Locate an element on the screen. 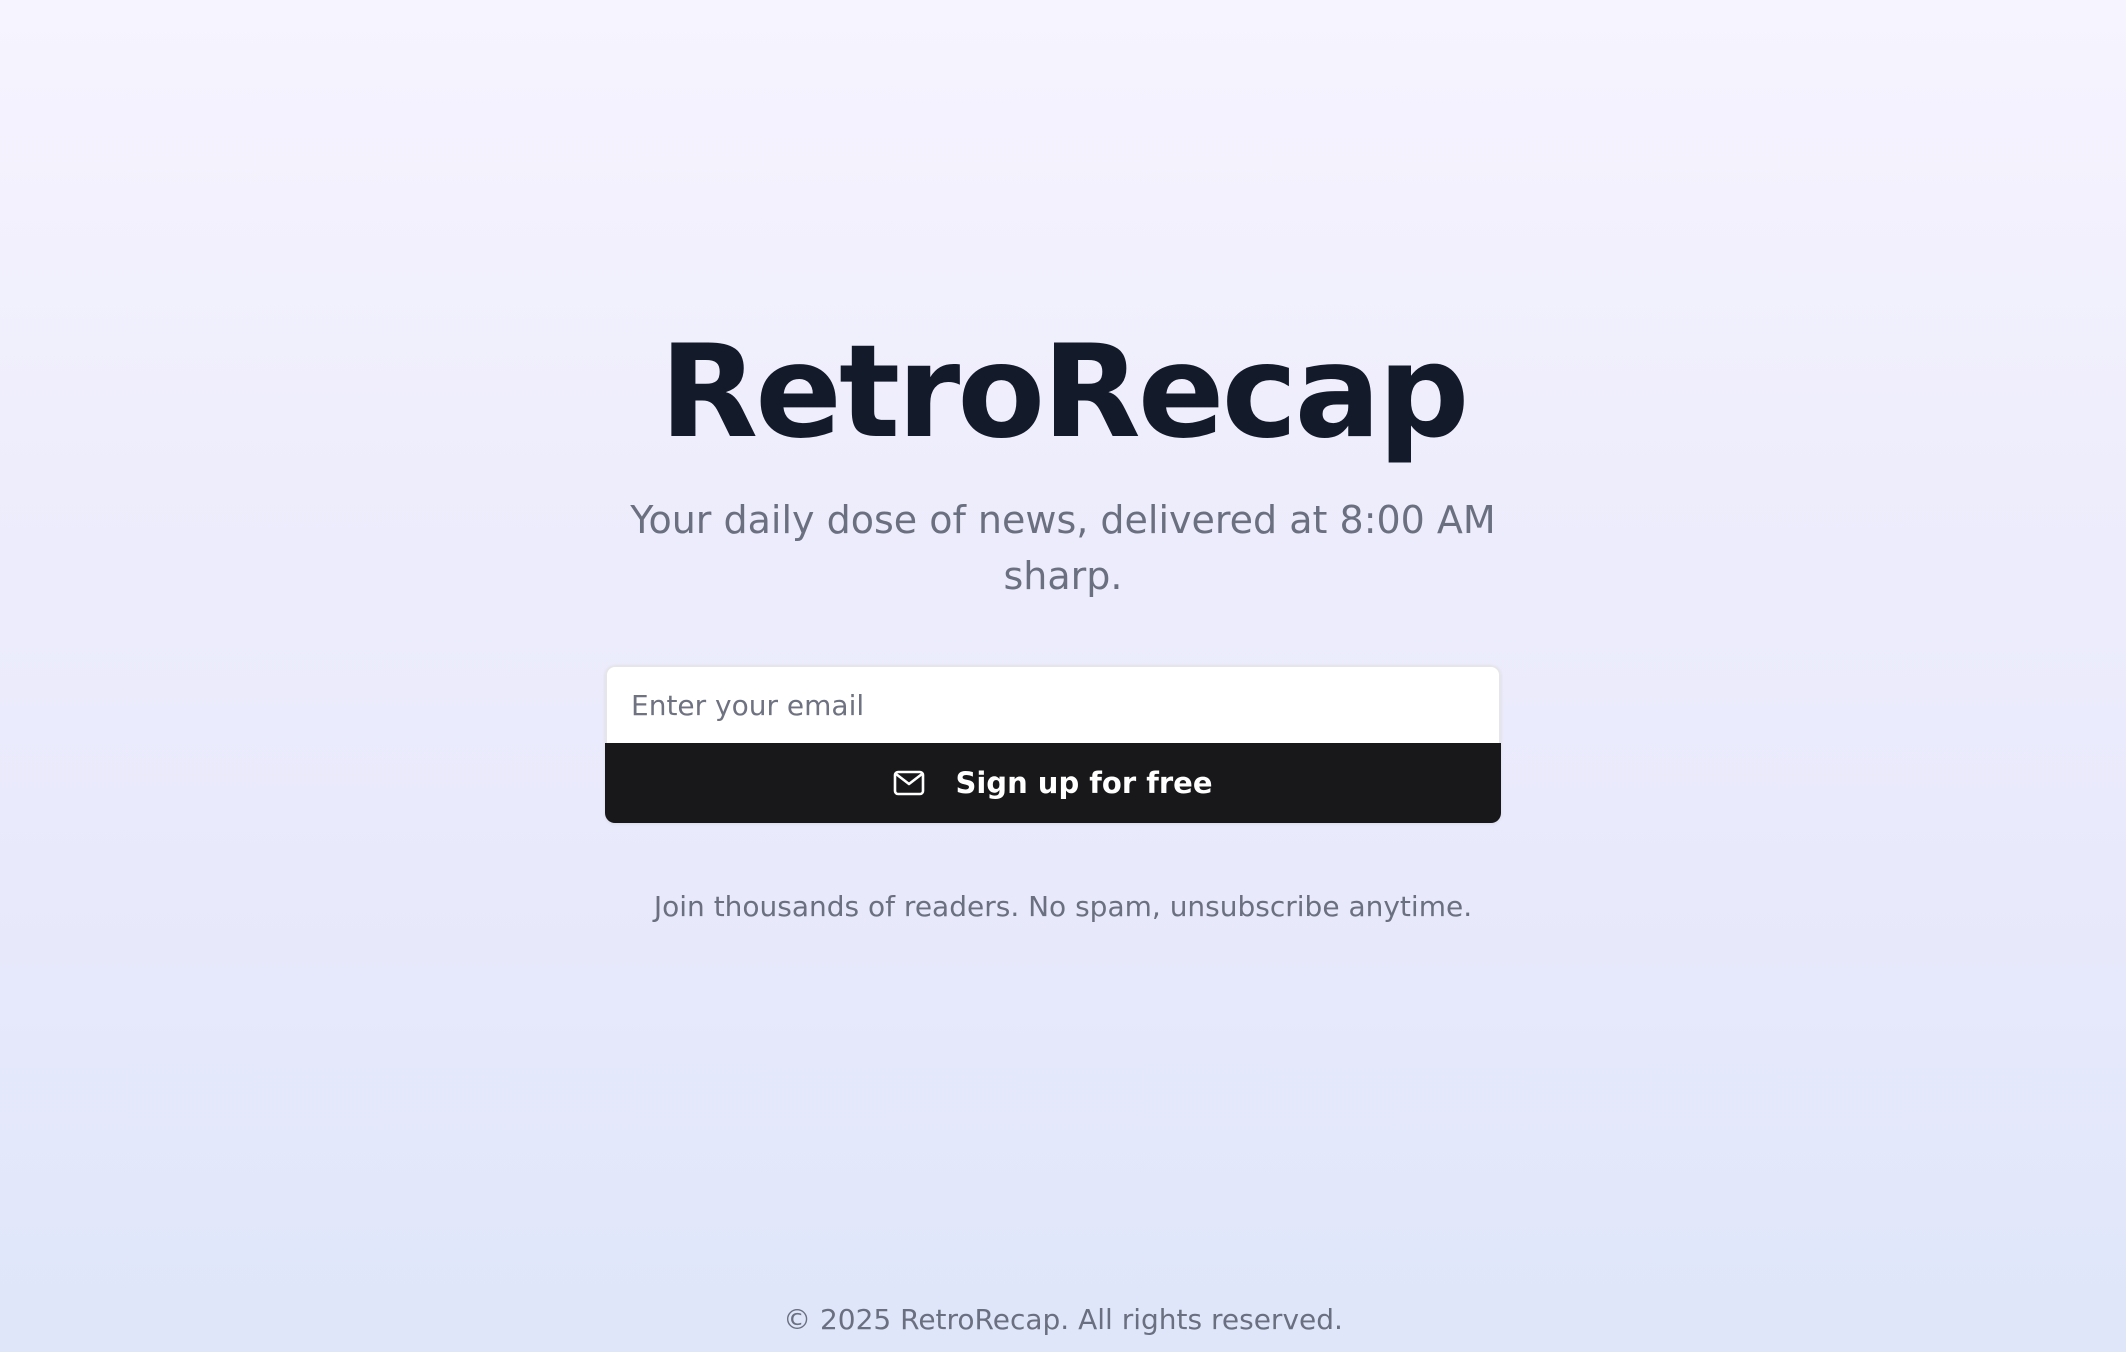  signup-form: Sign up for free is located at coordinates (1053, 744).